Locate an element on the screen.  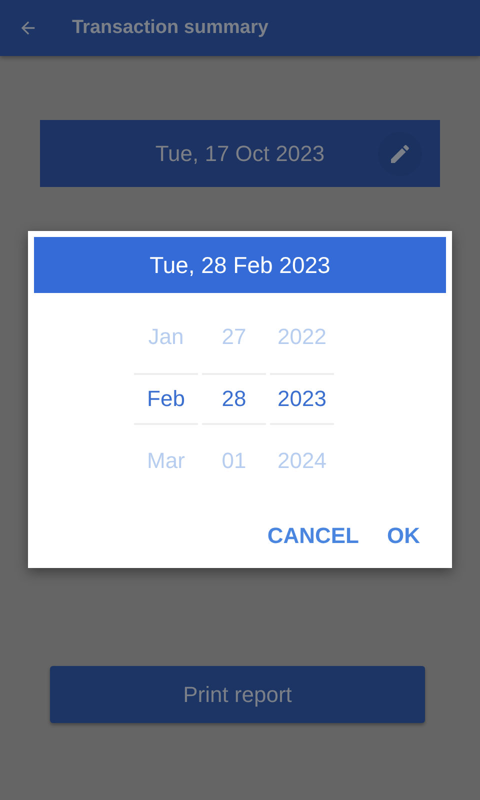
picker-option: 28 is located at coordinates (234, 399).